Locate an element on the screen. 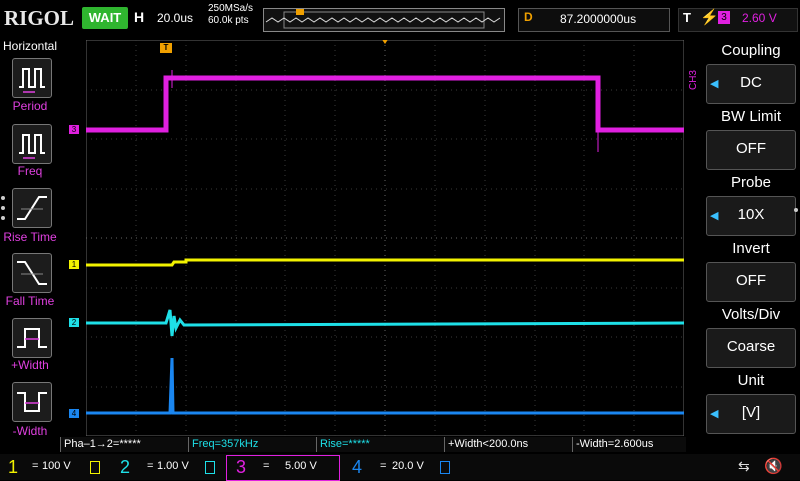  channel-tag: CH3 is located at coordinates (693, 80).